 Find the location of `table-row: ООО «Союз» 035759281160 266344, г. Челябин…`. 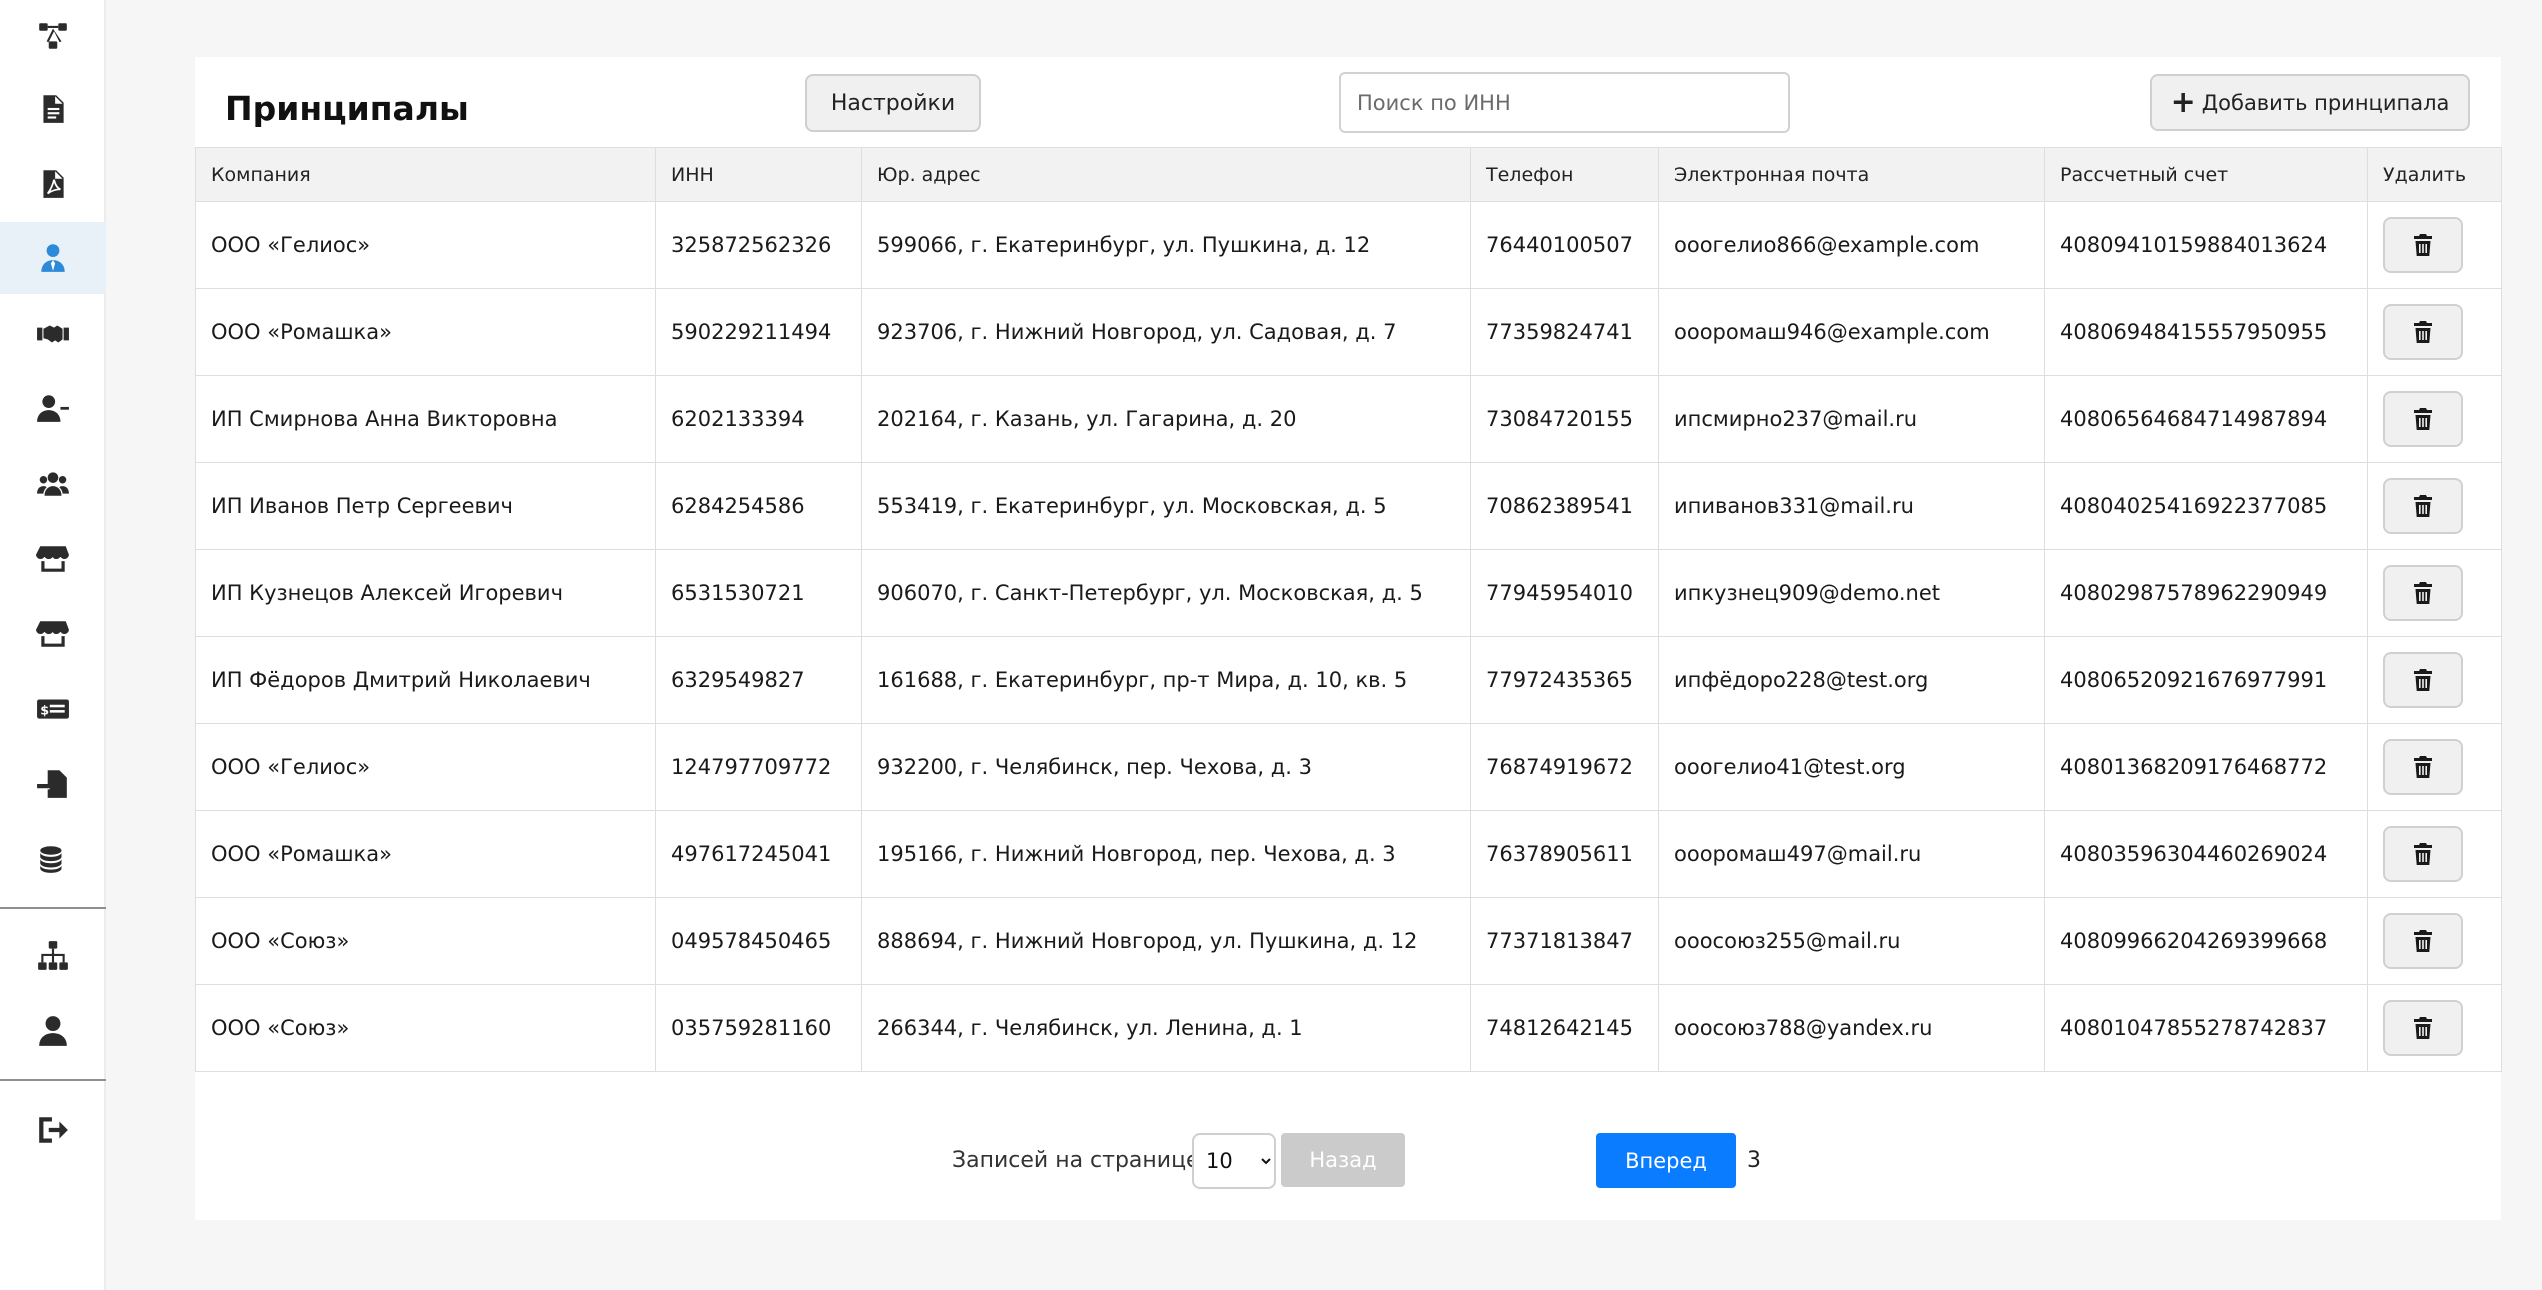

table-row: ООО «Союз» 035759281160 266344, г. Челябин… is located at coordinates (1348, 1028).